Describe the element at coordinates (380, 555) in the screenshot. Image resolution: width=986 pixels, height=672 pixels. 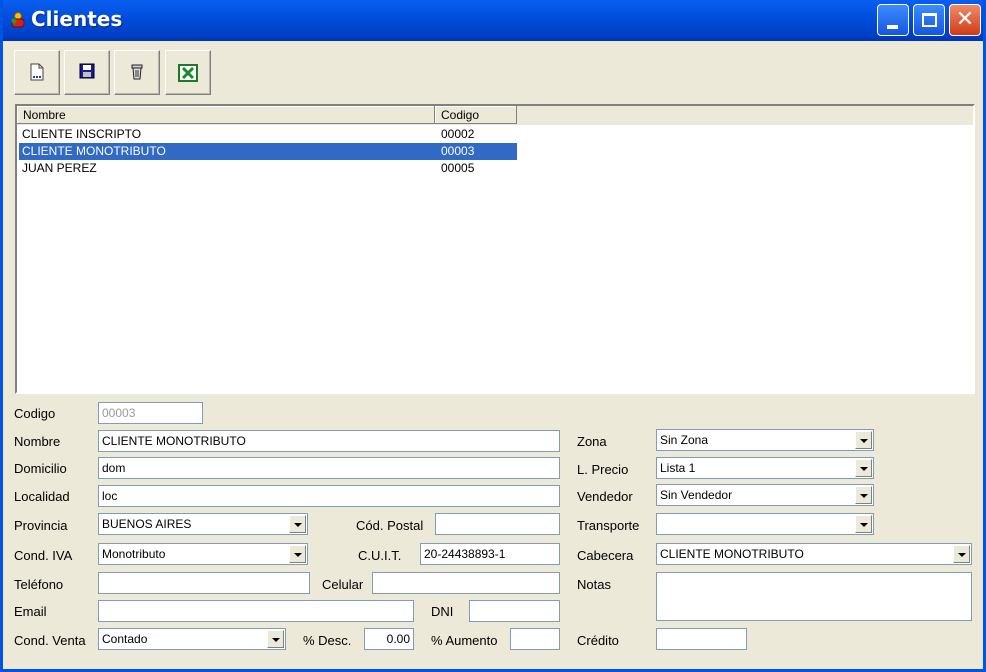
I see `cuit-label: C.U.I.T.` at that location.